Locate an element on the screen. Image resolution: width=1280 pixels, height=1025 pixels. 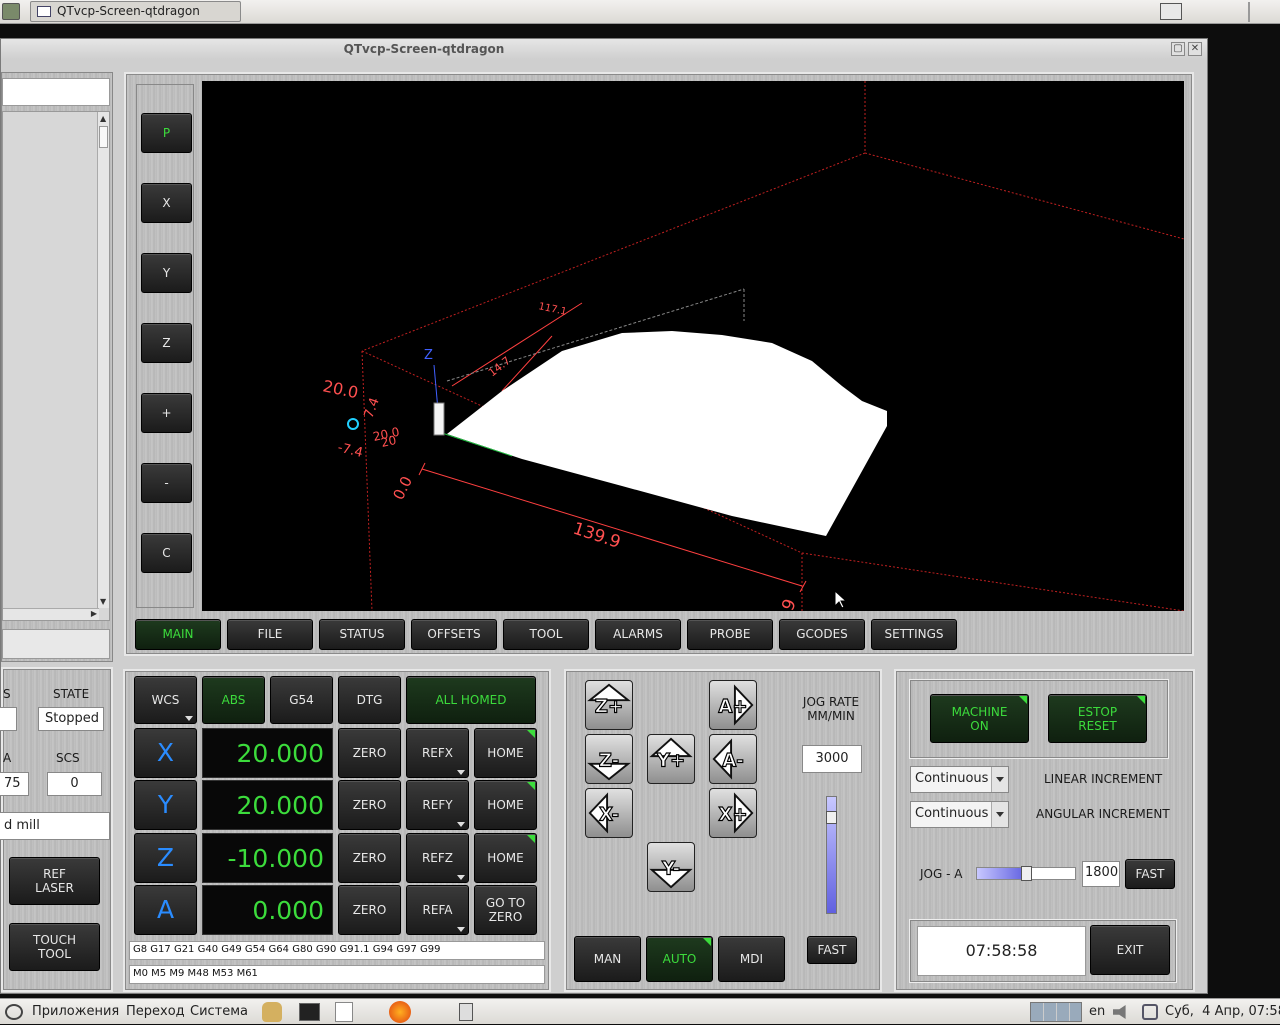
ref-laser-button: REF LASER is located at coordinates (54, 881).